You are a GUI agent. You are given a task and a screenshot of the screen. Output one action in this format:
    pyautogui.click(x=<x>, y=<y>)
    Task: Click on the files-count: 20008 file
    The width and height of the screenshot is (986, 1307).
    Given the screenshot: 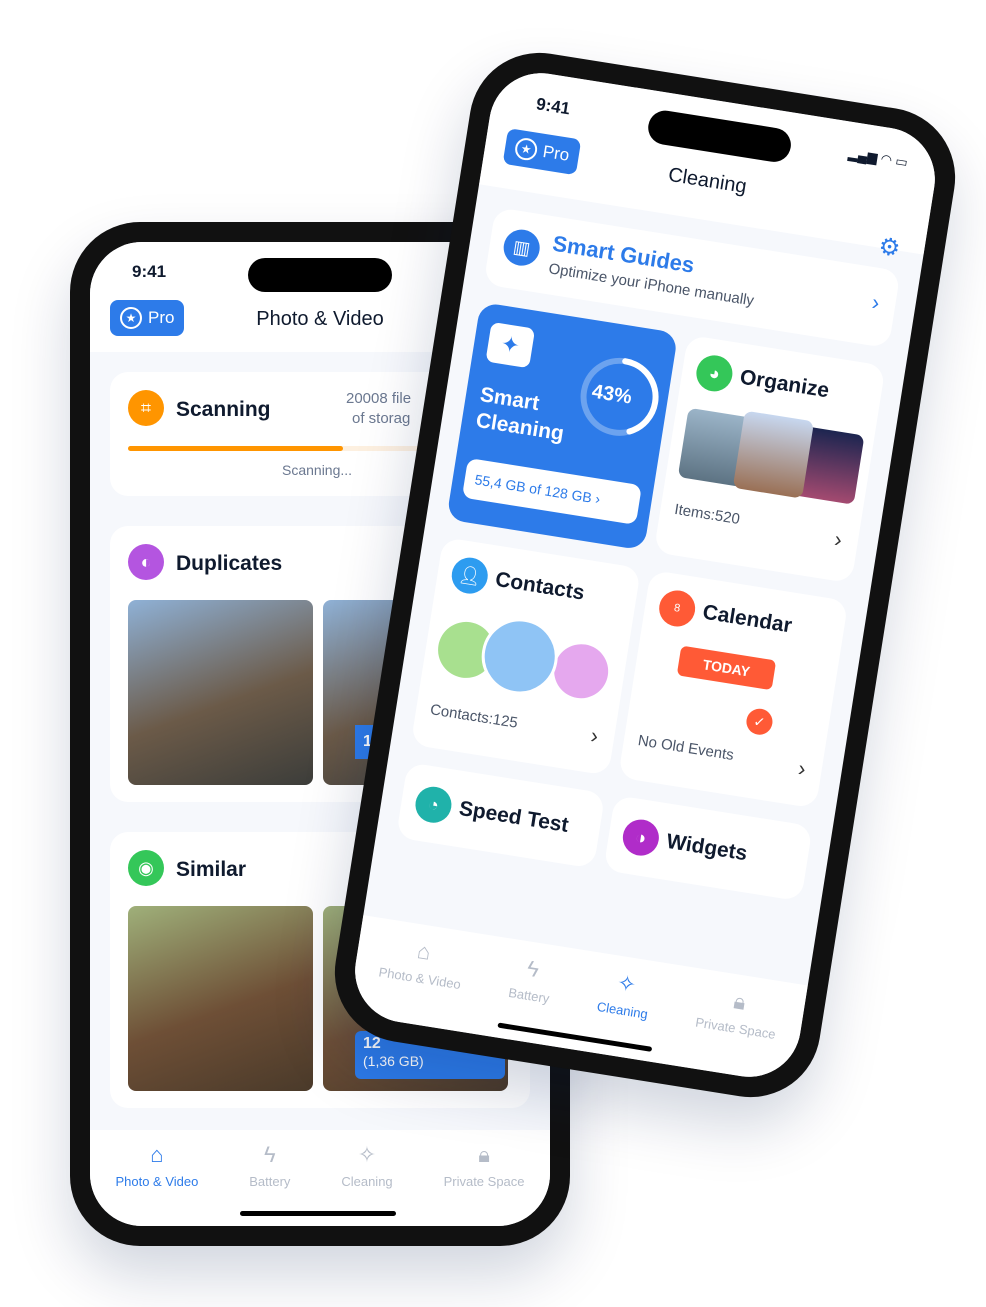 What is the action you would take?
    pyautogui.click(x=379, y=398)
    